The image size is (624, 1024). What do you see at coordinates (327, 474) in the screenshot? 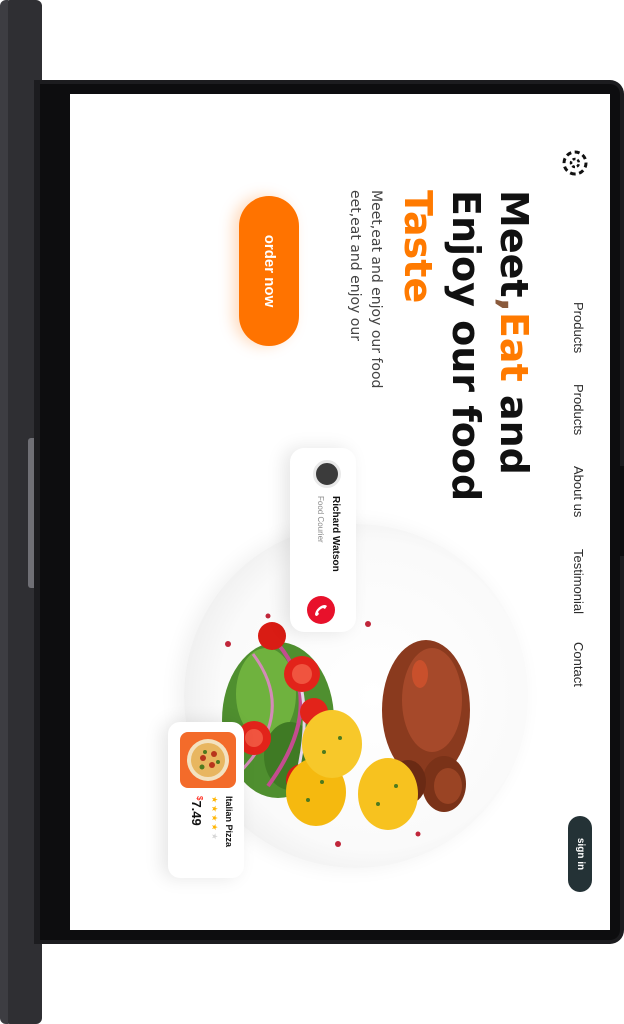
I see `avatar` at bounding box center [327, 474].